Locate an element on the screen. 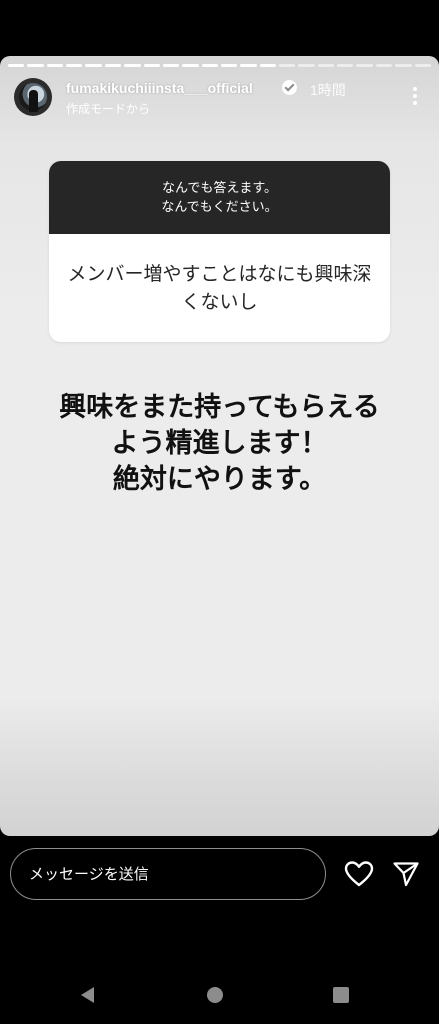 The image size is (439, 1024). caption-line-2: よう精進します！ is located at coordinates (219, 443).